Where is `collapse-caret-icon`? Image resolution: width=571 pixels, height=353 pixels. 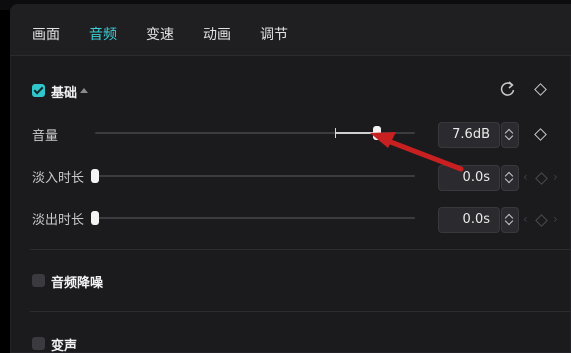 collapse-caret-icon is located at coordinates (84, 90).